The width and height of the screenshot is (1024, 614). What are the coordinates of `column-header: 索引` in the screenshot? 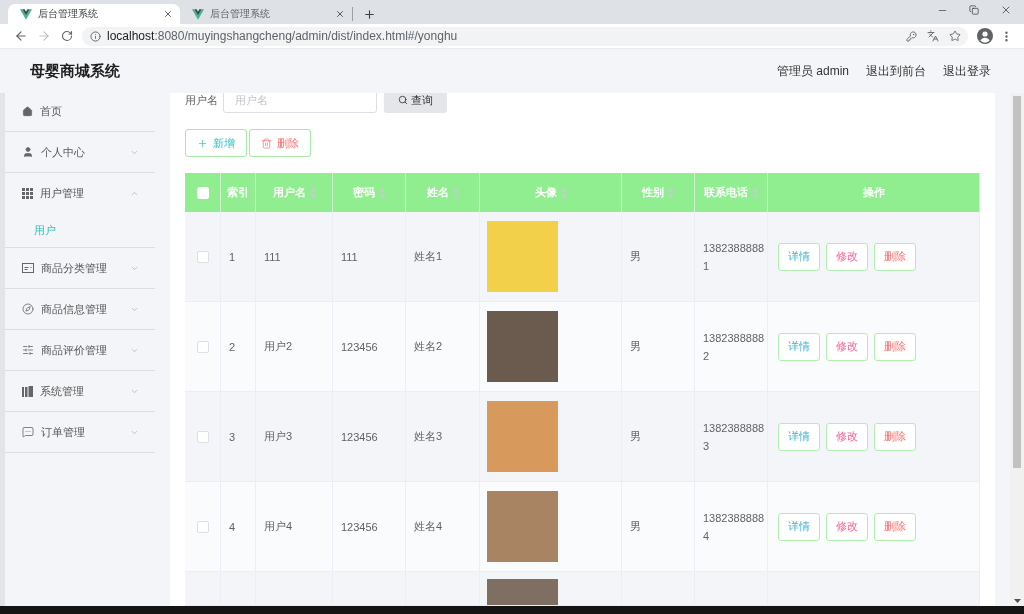 It's located at (238, 192).